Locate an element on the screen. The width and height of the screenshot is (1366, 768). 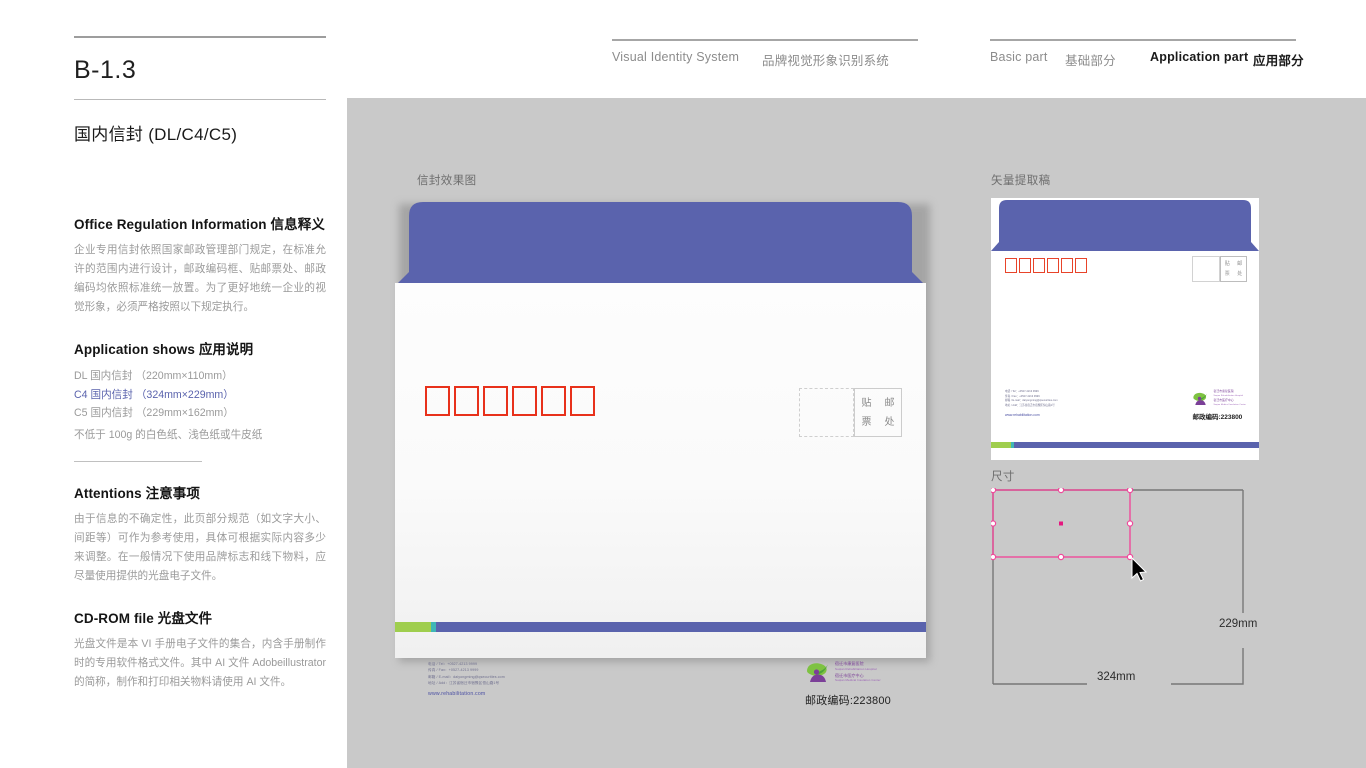
postal-code-boxes is located at coordinates (510, 401).